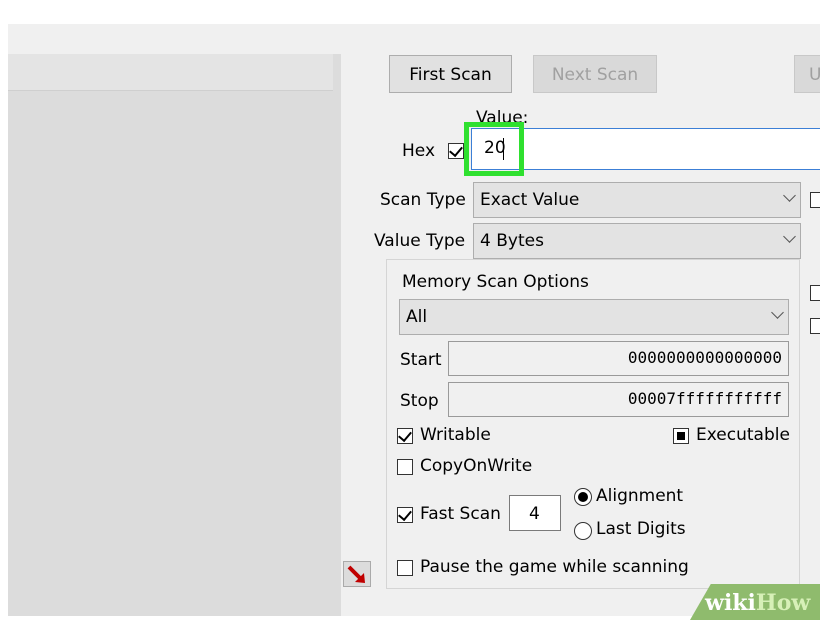 This screenshot has height=620, width=820. What do you see at coordinates (583, 531) in the screenshot?
I see `last-digits-radio` at bounding box center [583, 531].